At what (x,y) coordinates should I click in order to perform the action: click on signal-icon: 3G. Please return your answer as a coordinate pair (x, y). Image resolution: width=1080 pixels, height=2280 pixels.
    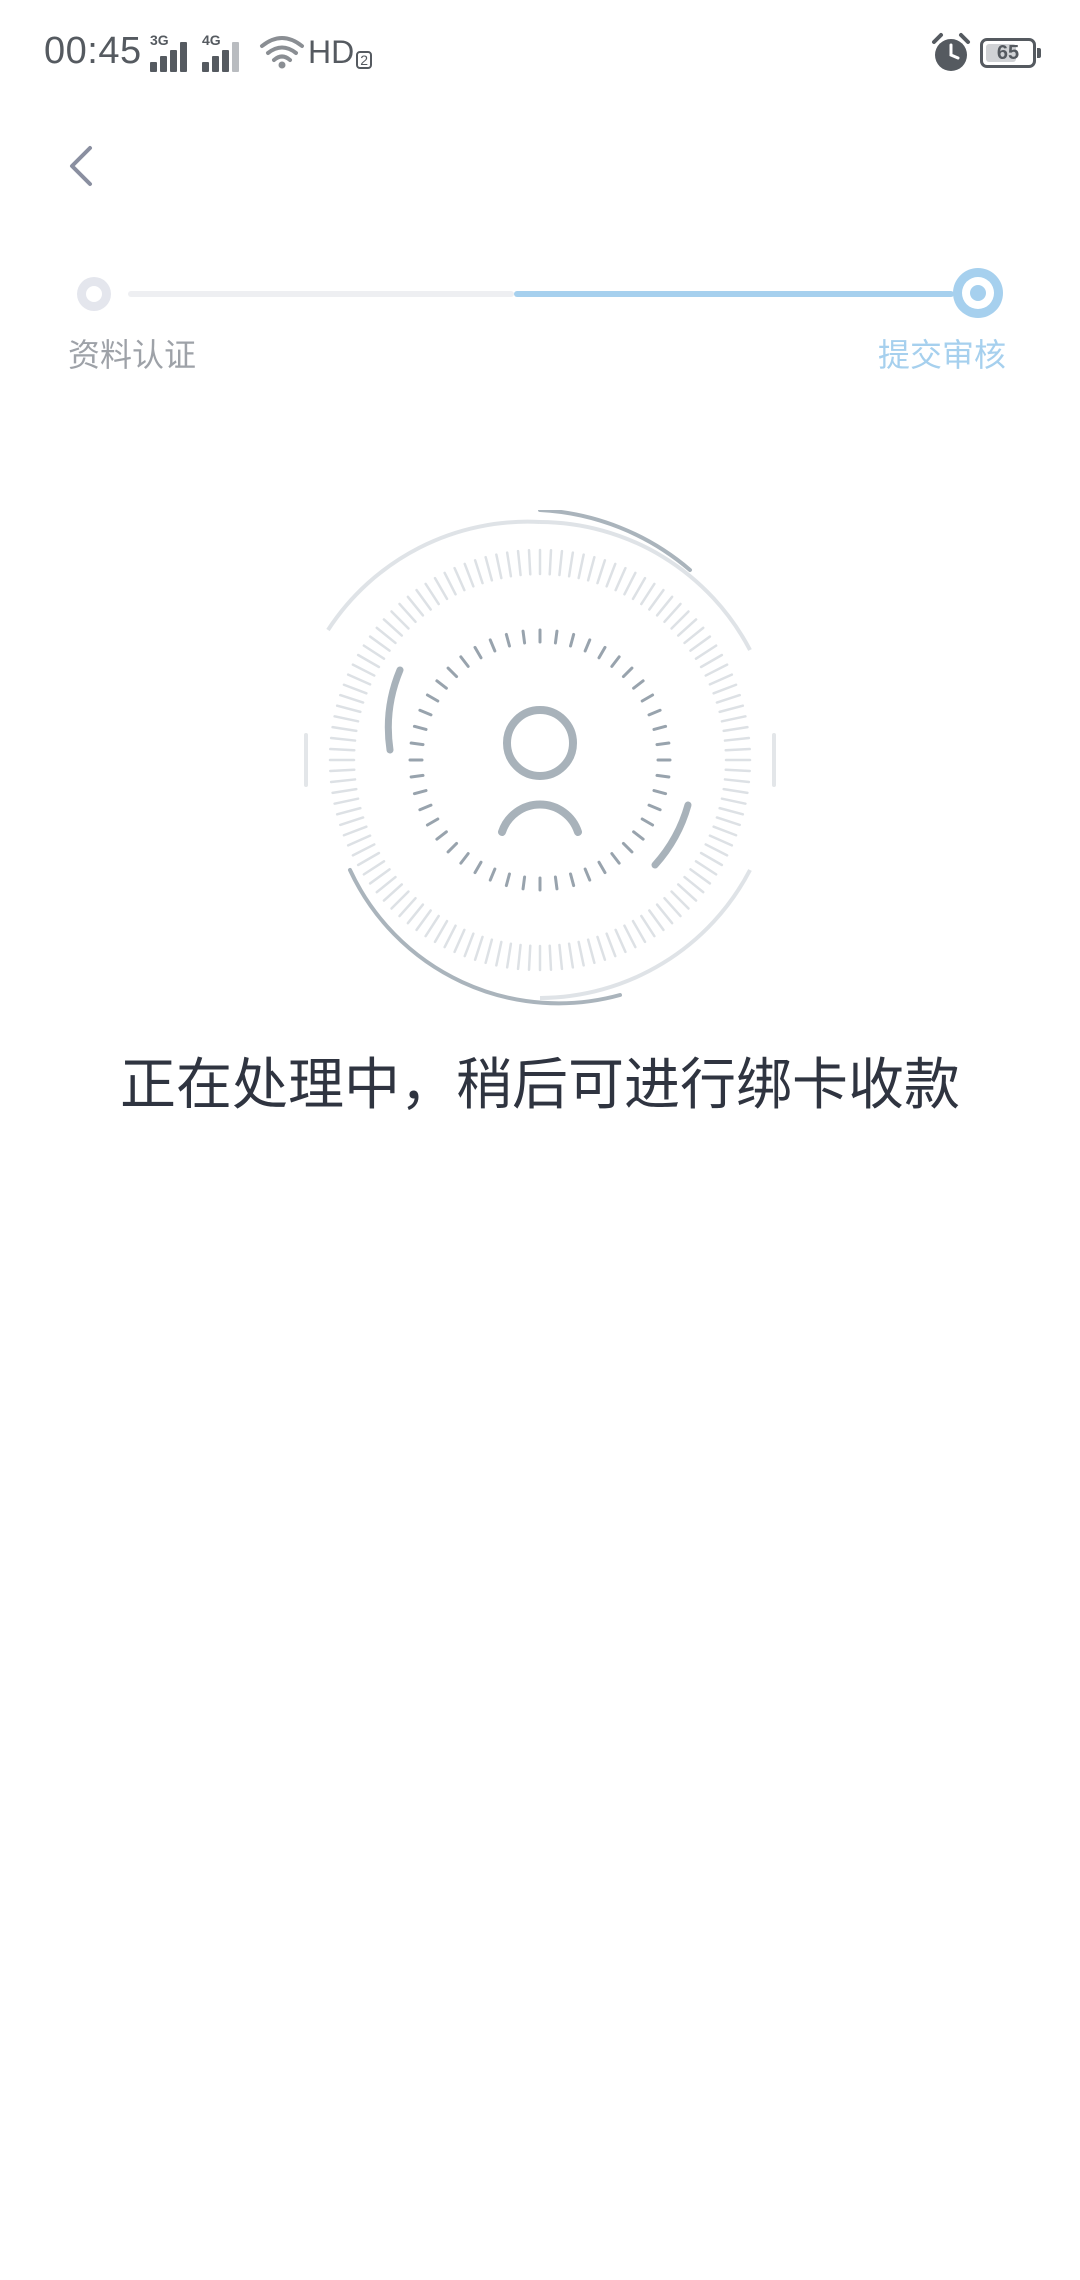
    Looking at the image, I should click on (174, 52).